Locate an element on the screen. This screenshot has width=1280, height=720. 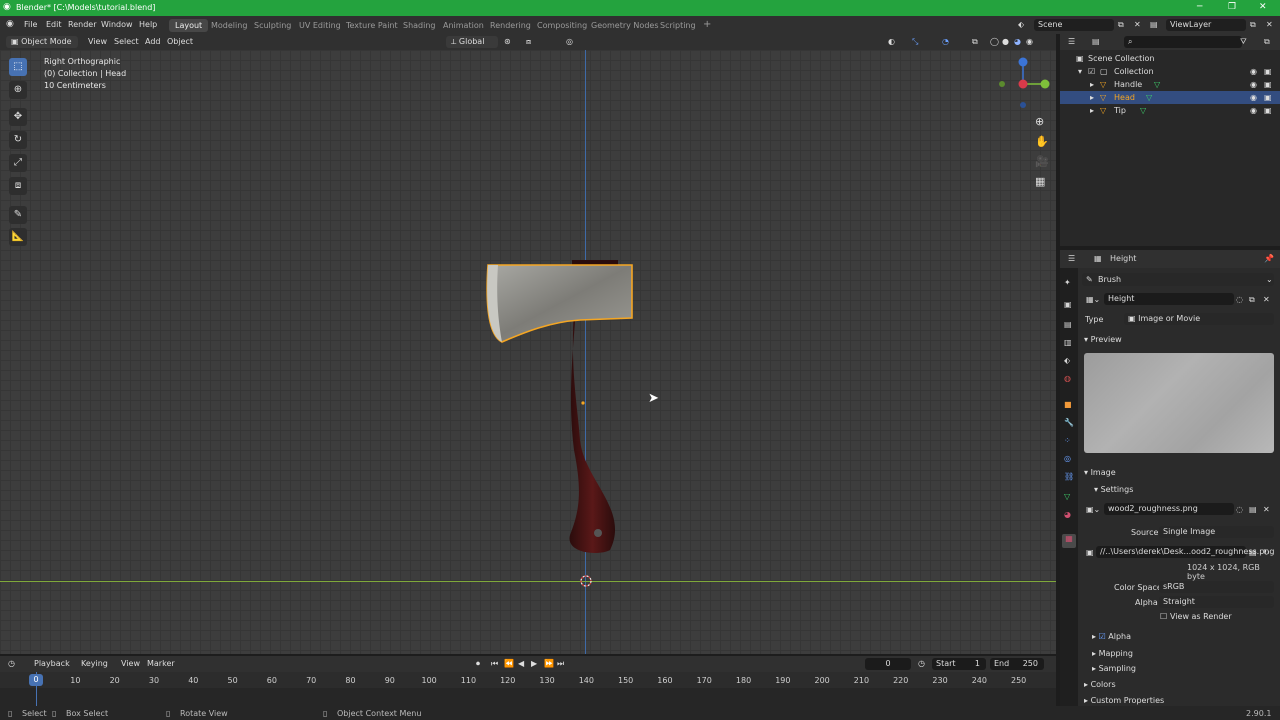
tab-modeling: Modeling is located at coordinates (229, 25).